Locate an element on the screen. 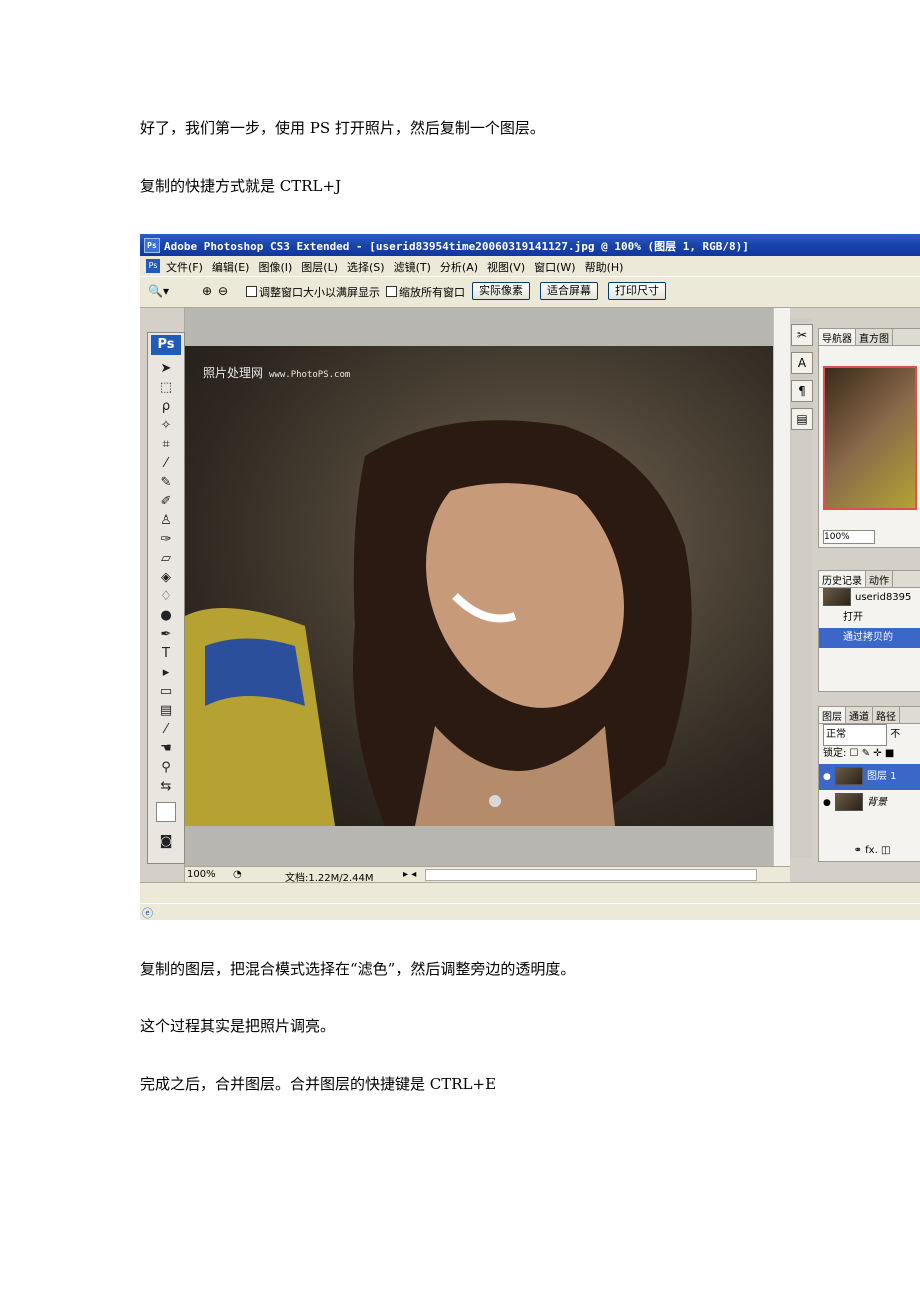  tab-channels: 通道 is located at coordinates (859, 715).